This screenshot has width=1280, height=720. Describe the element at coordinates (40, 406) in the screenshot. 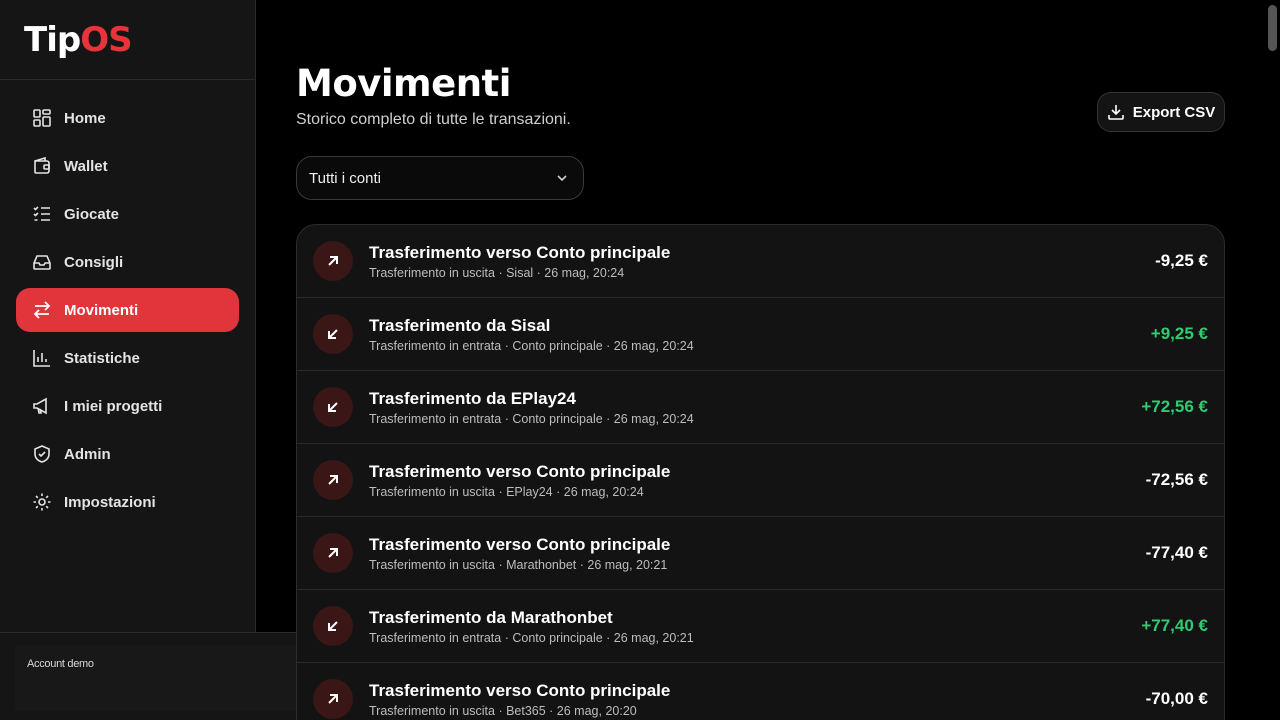

I see `megaphone-icon` at that location.